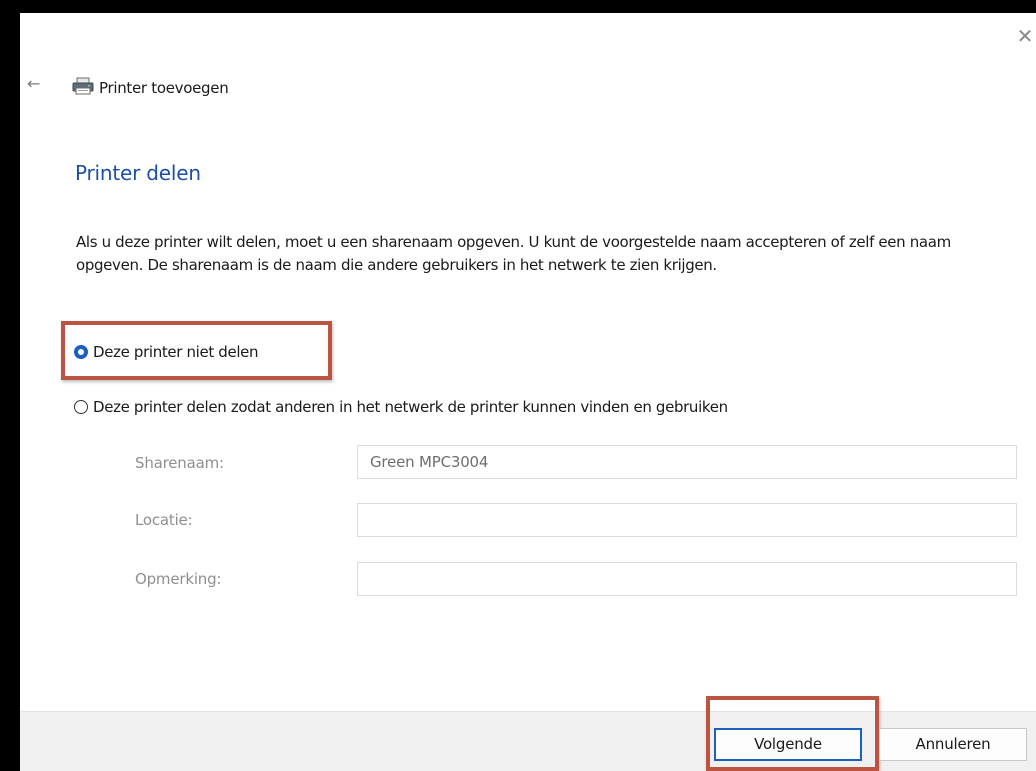 This screenshot has width=1036, height=771. Describe the element at coordinates (138, 173) in the screenshot. I see `page-heading: Printer delen` at that location.